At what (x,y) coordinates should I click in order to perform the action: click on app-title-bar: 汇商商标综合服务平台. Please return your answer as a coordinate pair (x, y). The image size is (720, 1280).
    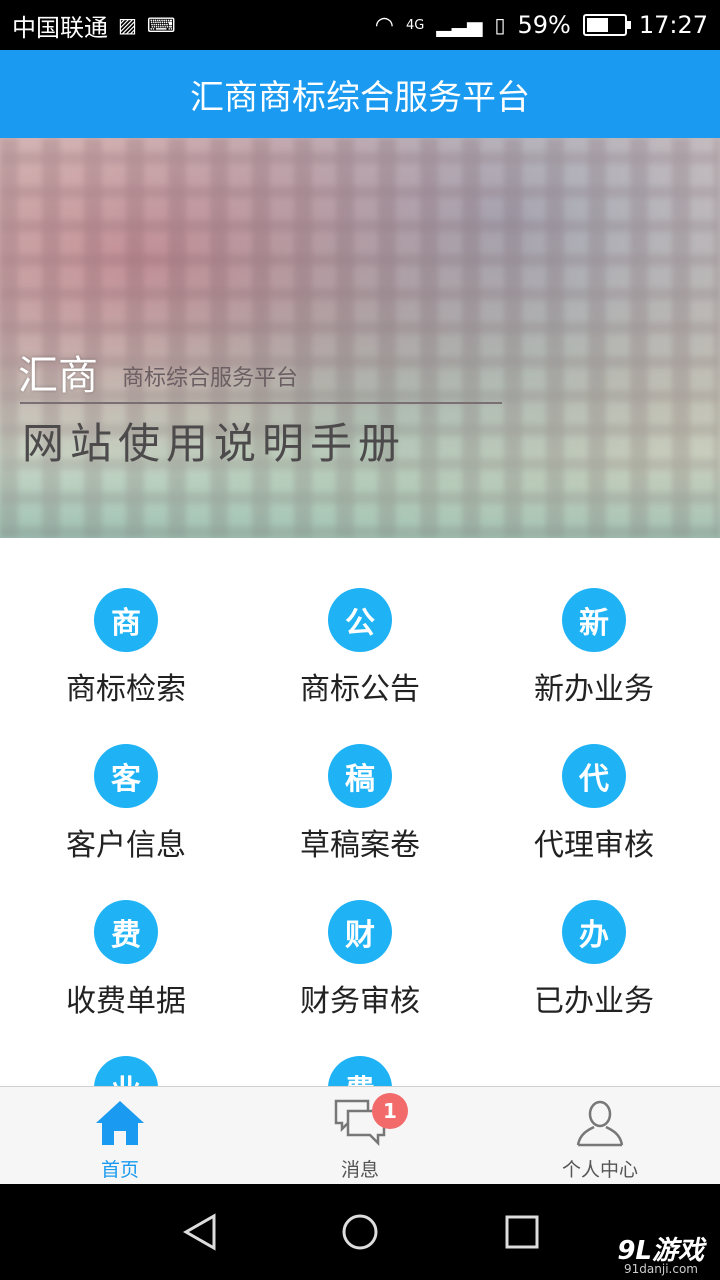
    Looking at the image, I should click on (360, 94).